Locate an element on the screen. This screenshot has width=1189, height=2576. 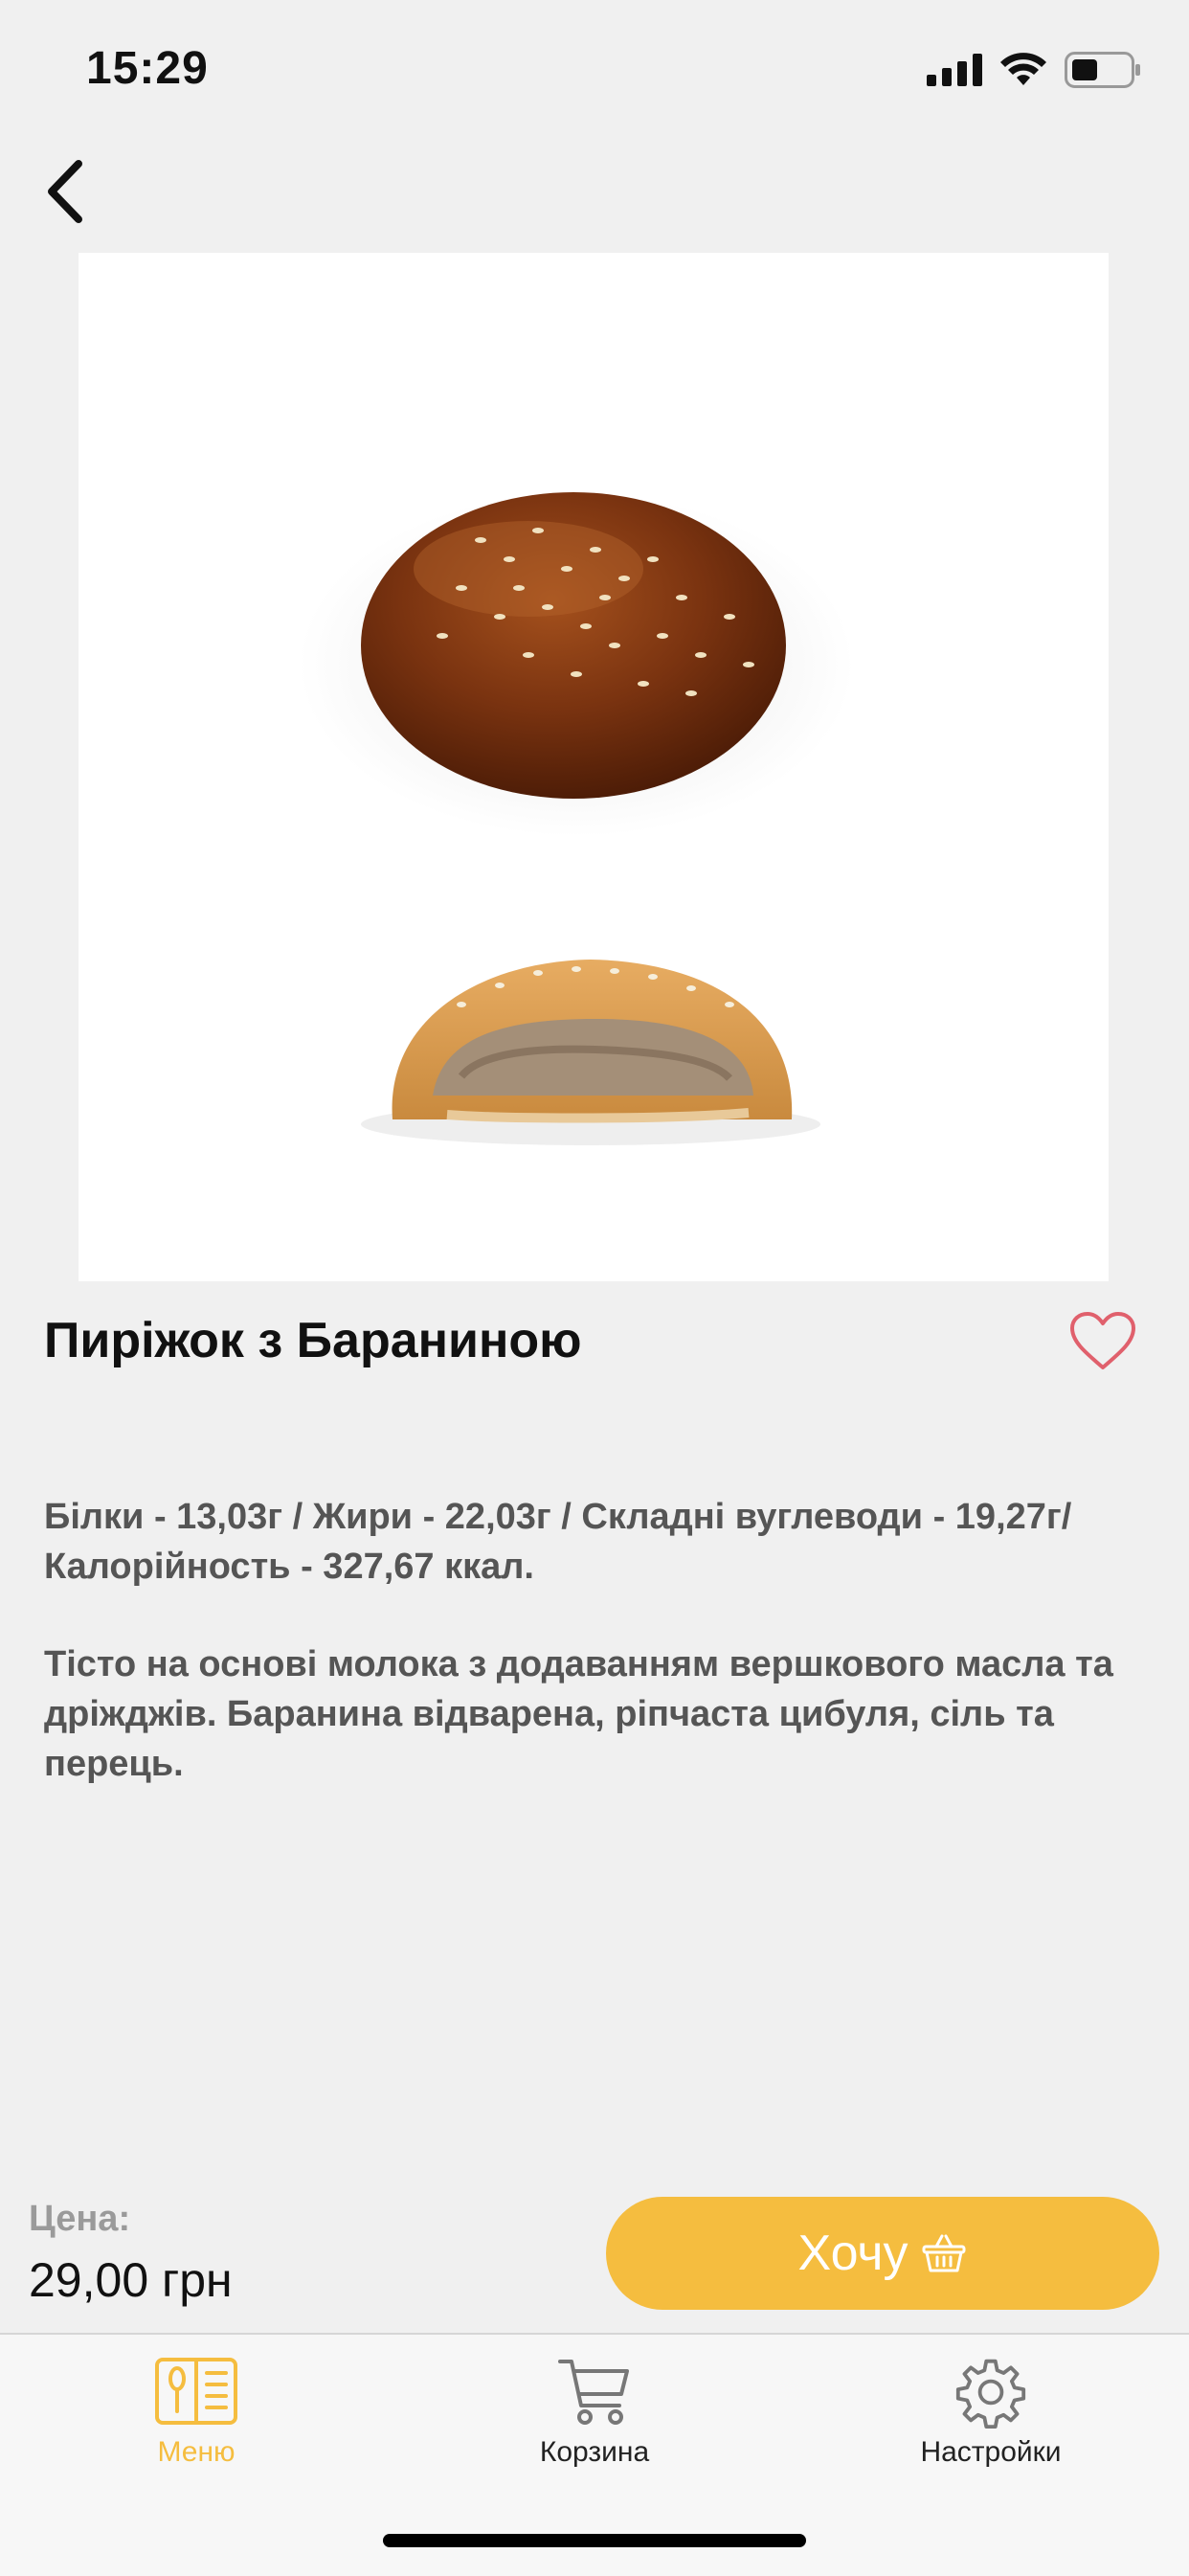
chevron-left-icon is located at coordinates (65, 191).